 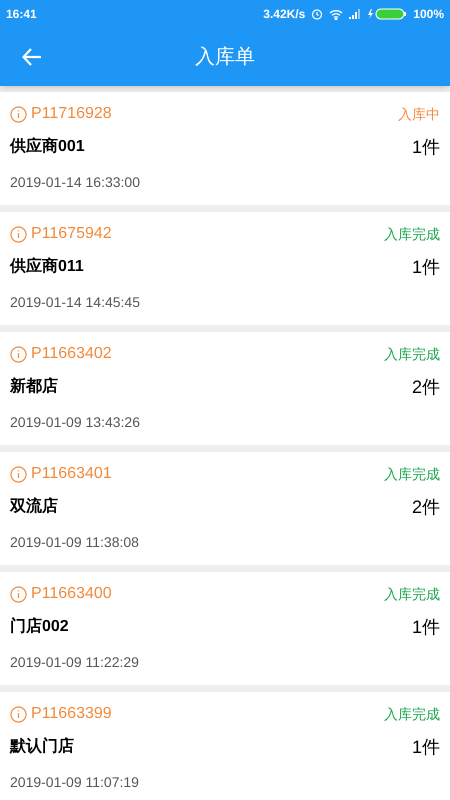 What do you see at coordinates (225, 746) in the screenshot?
I see `order-card: P11663399 入库完成 默认门店 1件 2019-01-09 11:07:19` at bounding box center [225, 746].